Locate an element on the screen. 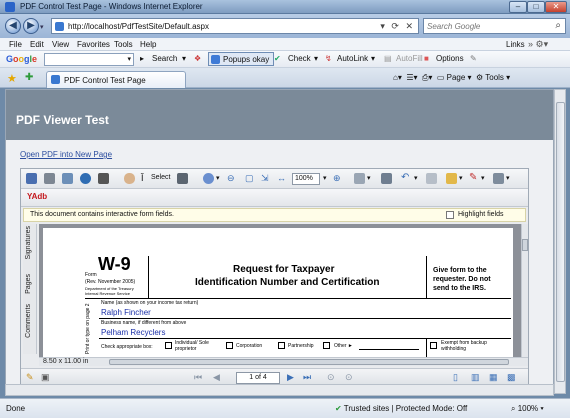  name-field: Ralph Fincher is located at coordinates (126, 312).